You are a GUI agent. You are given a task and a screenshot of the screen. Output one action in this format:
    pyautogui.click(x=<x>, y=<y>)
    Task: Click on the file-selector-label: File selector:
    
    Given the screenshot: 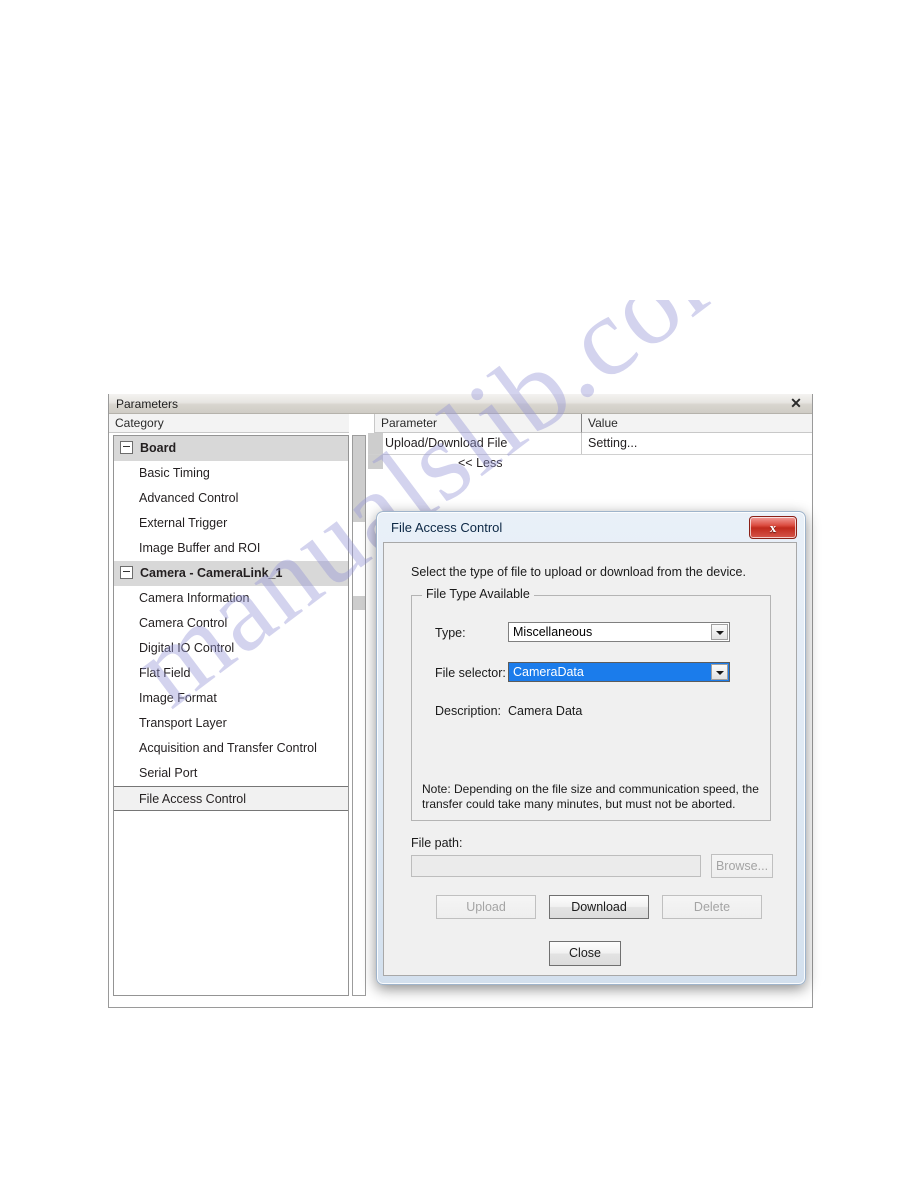 What is the action you would take?
    pyautogui.click(x=470, y=673)
    